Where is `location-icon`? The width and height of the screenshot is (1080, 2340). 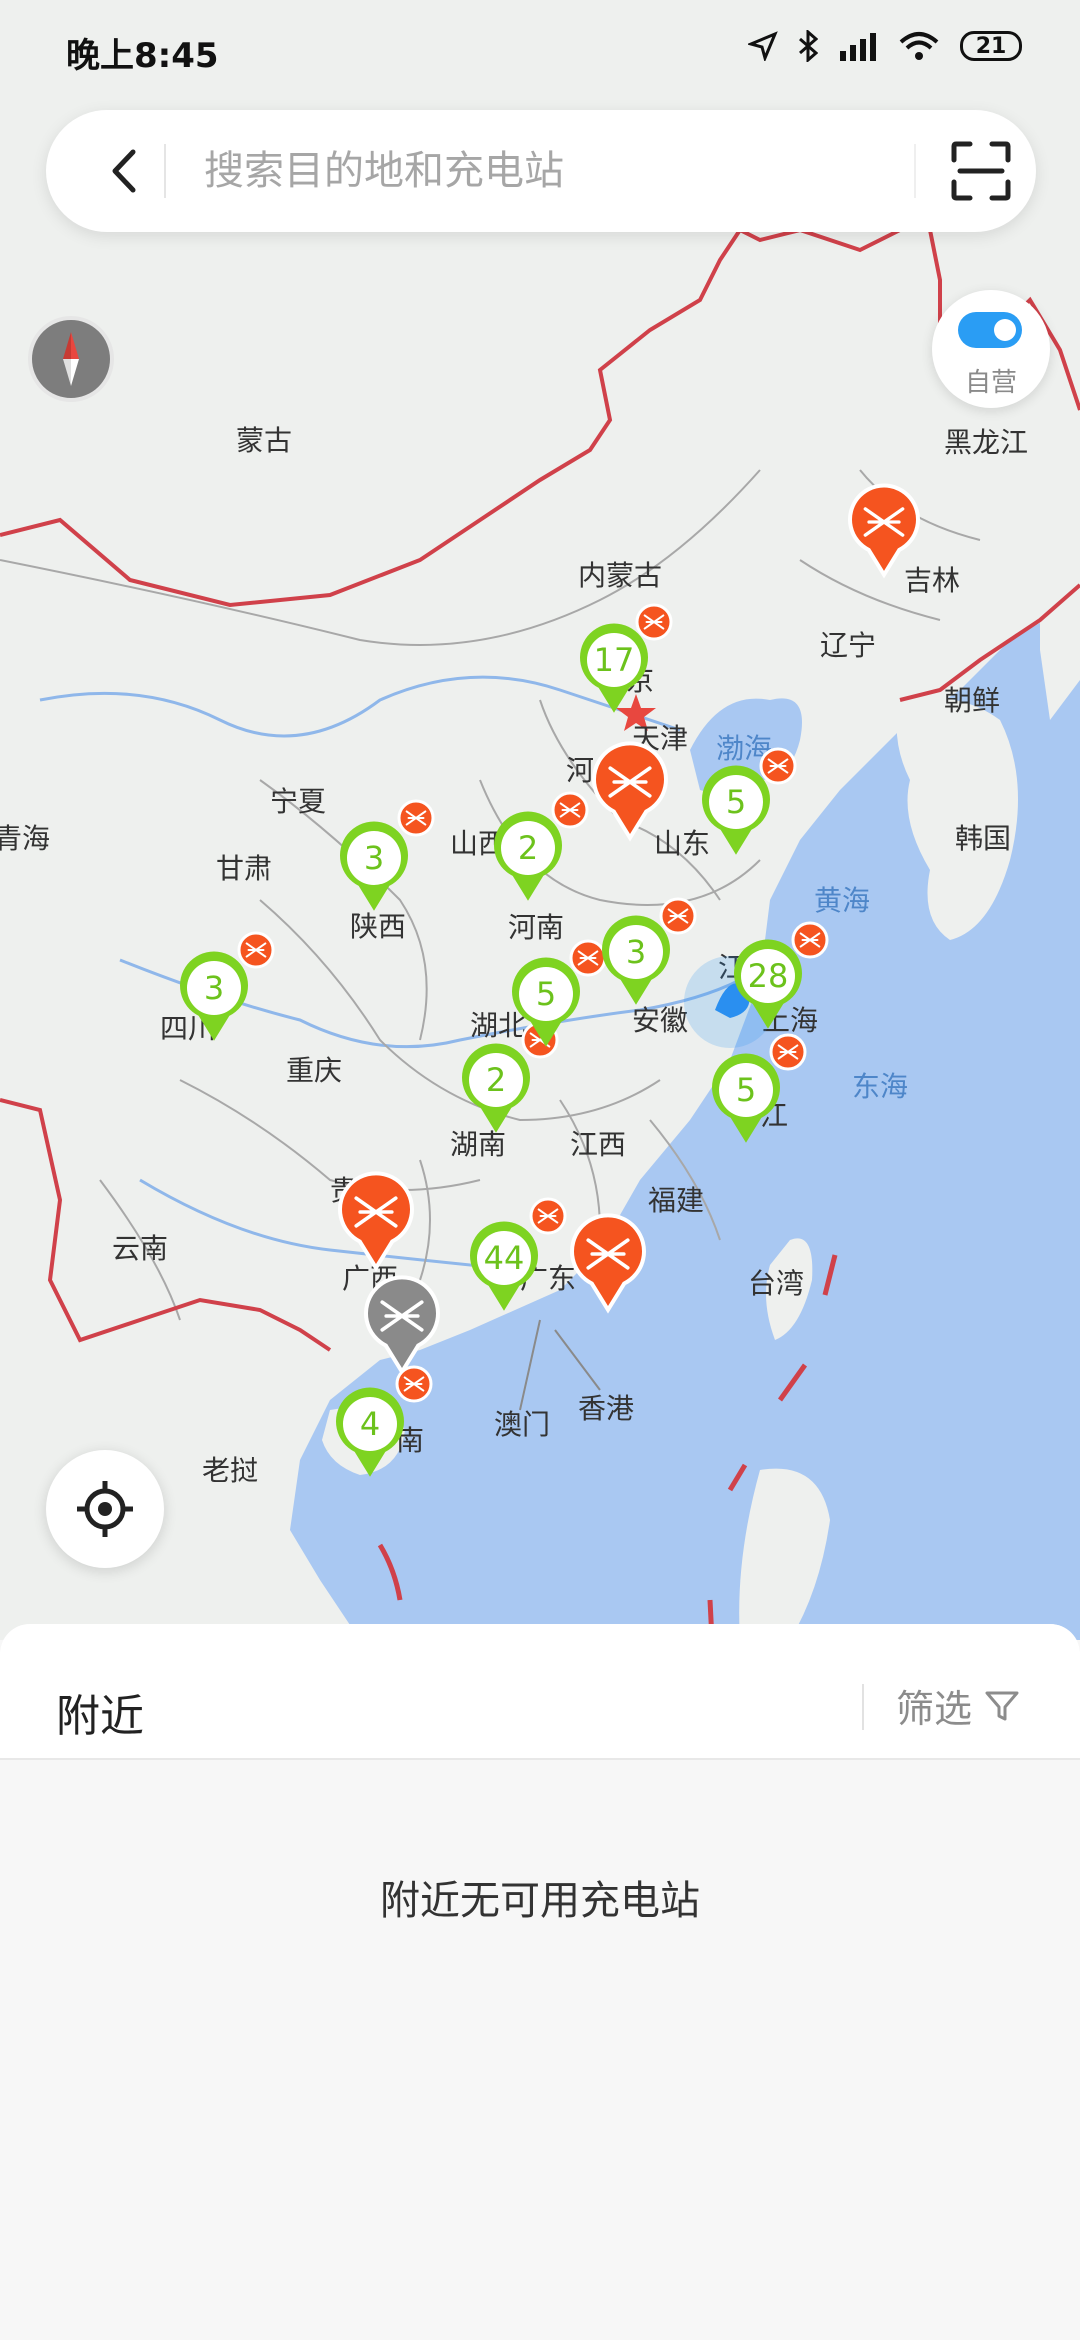
location-icon is located at coordinates (763, 46).